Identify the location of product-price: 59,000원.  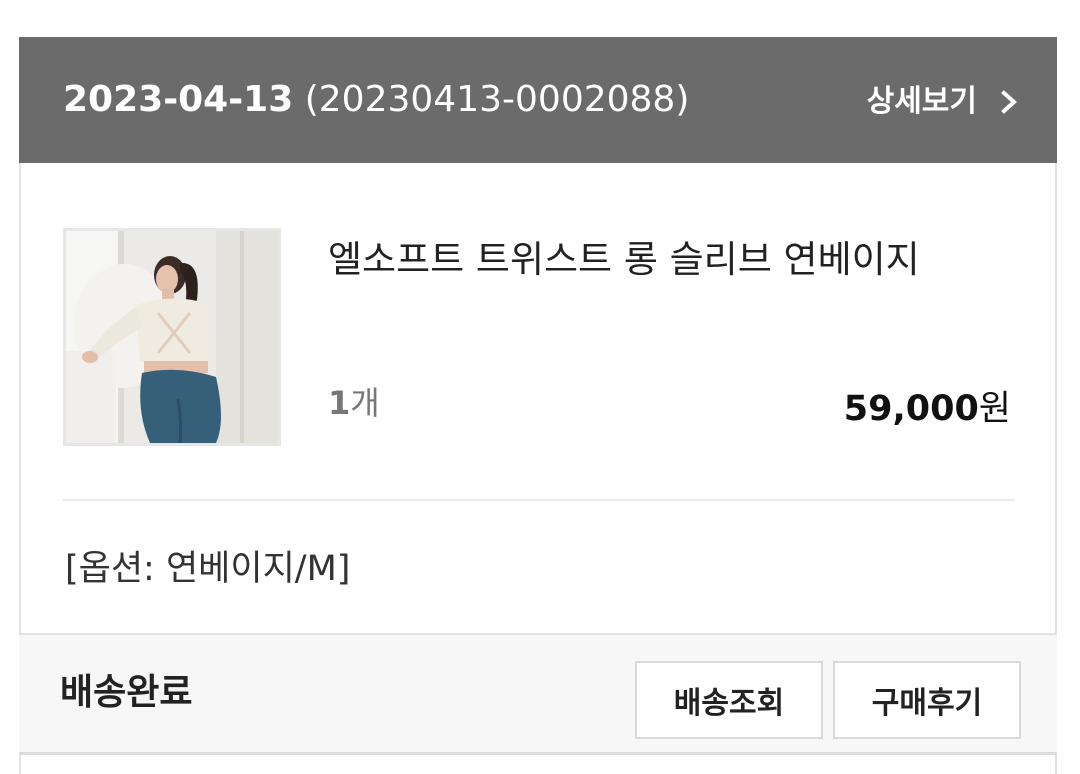
(927, 409).